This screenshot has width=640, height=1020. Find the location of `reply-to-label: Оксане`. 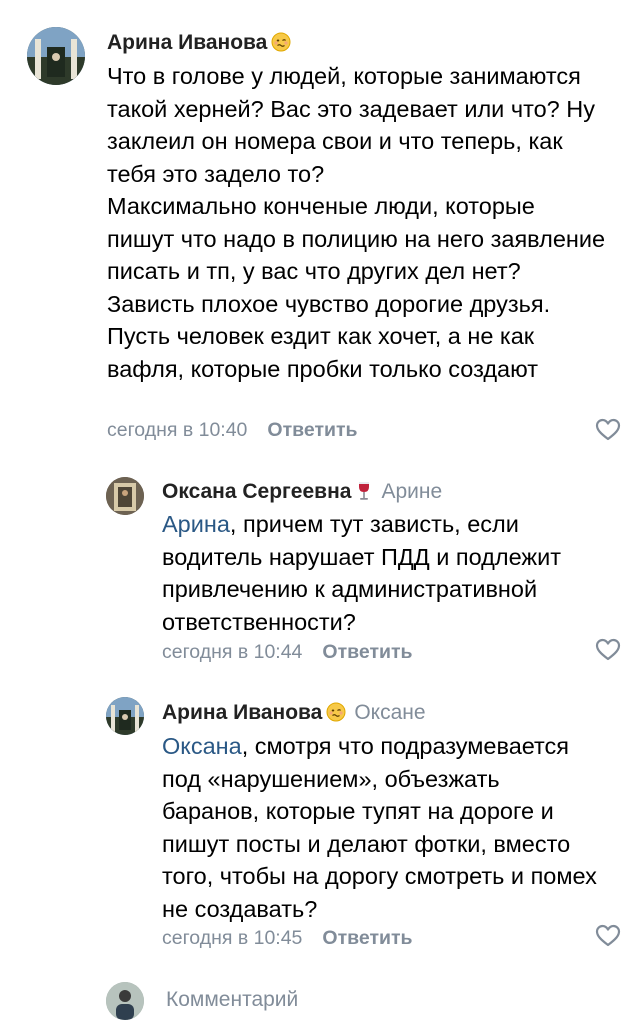

reply-to-label: Оксане is located at coordinates (389, 712).